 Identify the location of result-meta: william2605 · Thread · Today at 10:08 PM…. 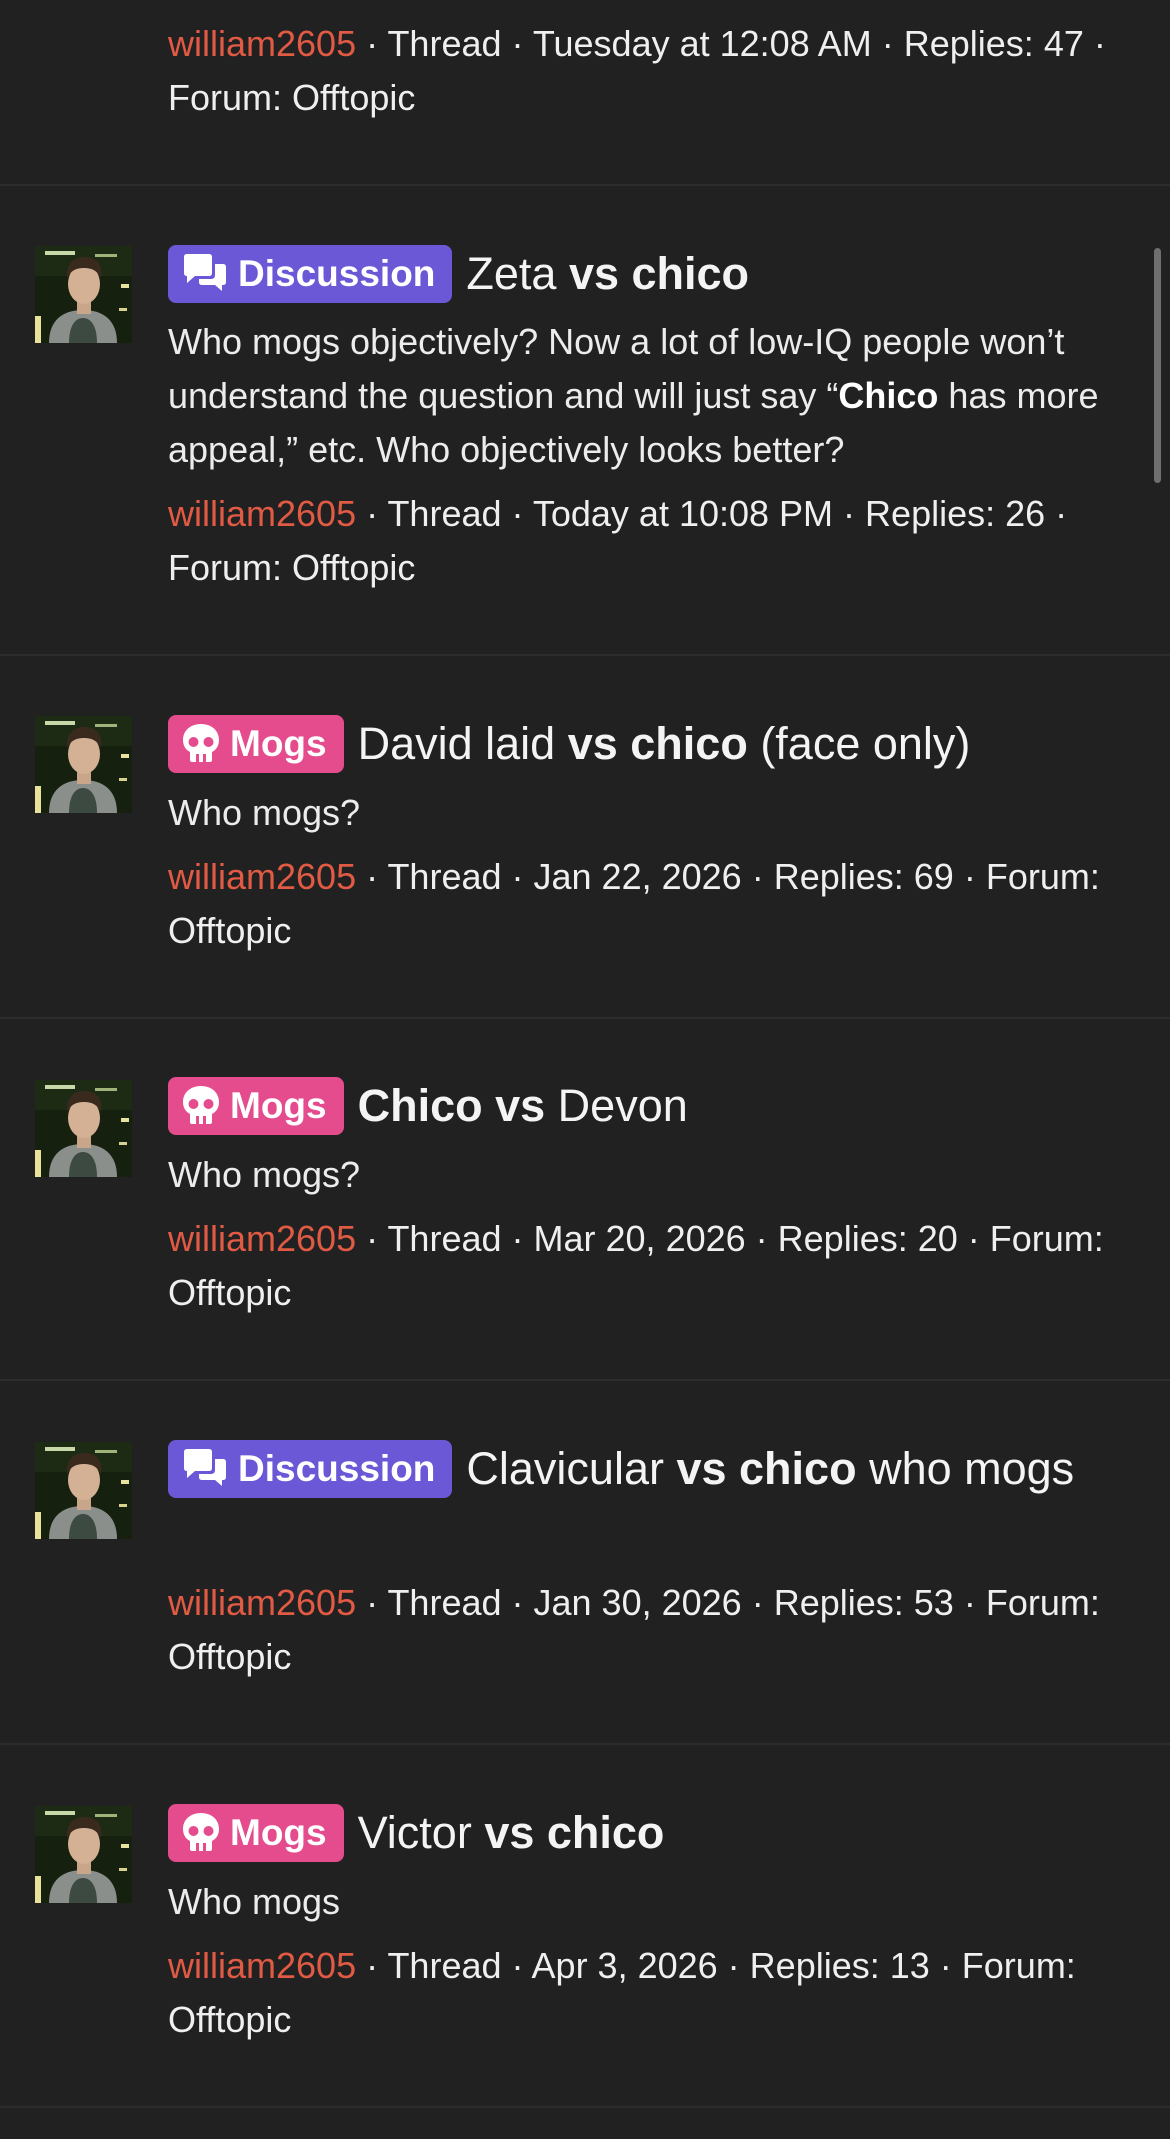
(618, 540).